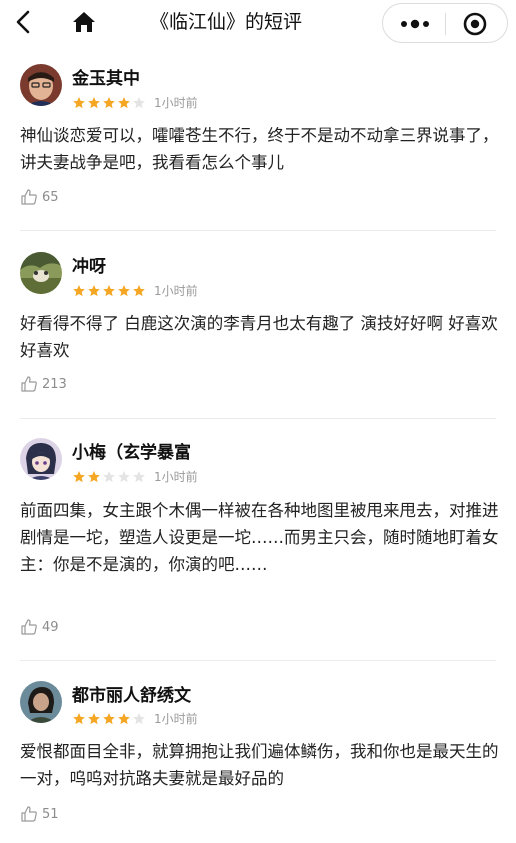 This screenshot has width=516, height=843. Describe the element at coordinates (39, 814) in the screenshot. I see `like-button: 51` at that location.